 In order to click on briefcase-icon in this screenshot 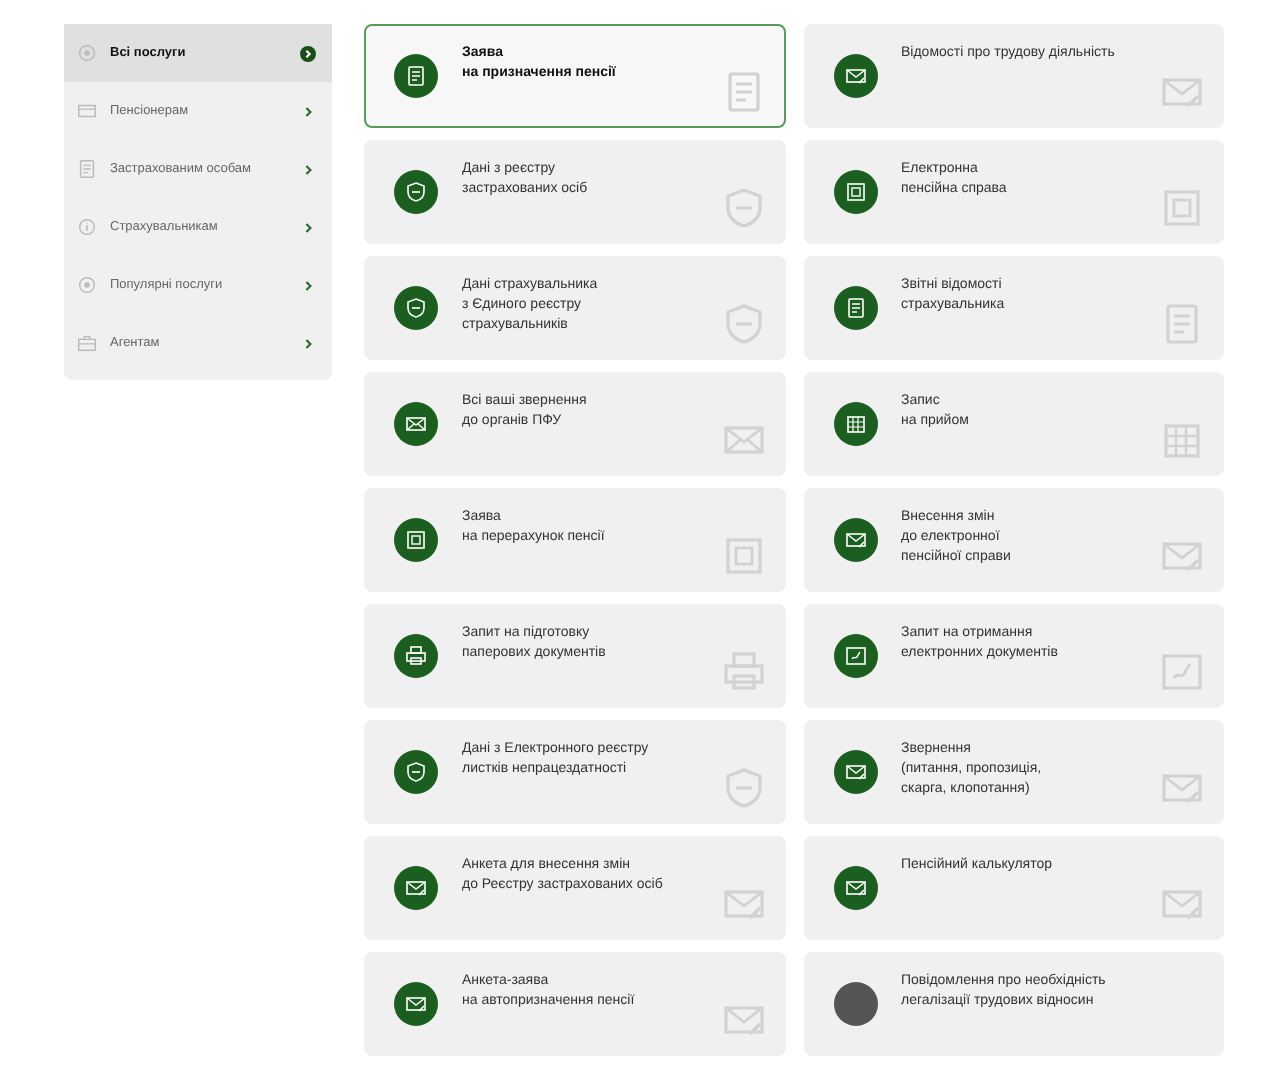, I will do `click(87, 343)`.